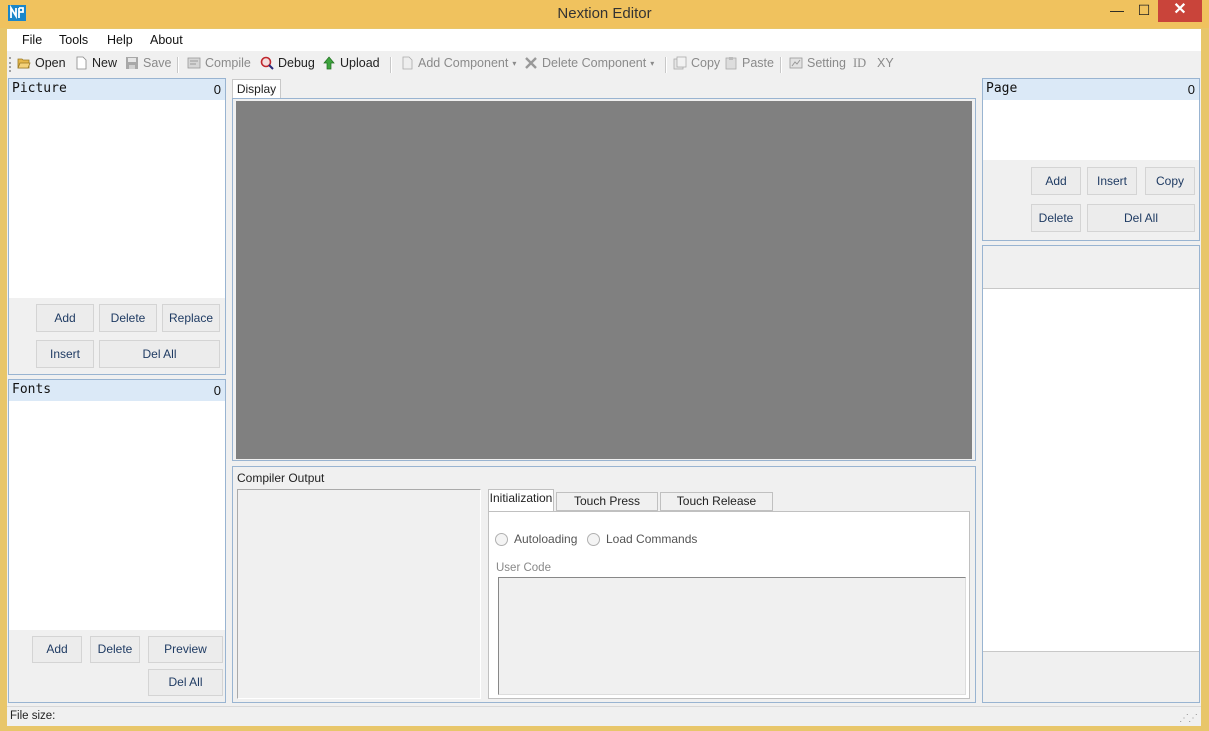 This screenshot has height=731, width=1209. I want to click on title-bar: Nextion Editor — ☐ ✕, so click(604, 14).